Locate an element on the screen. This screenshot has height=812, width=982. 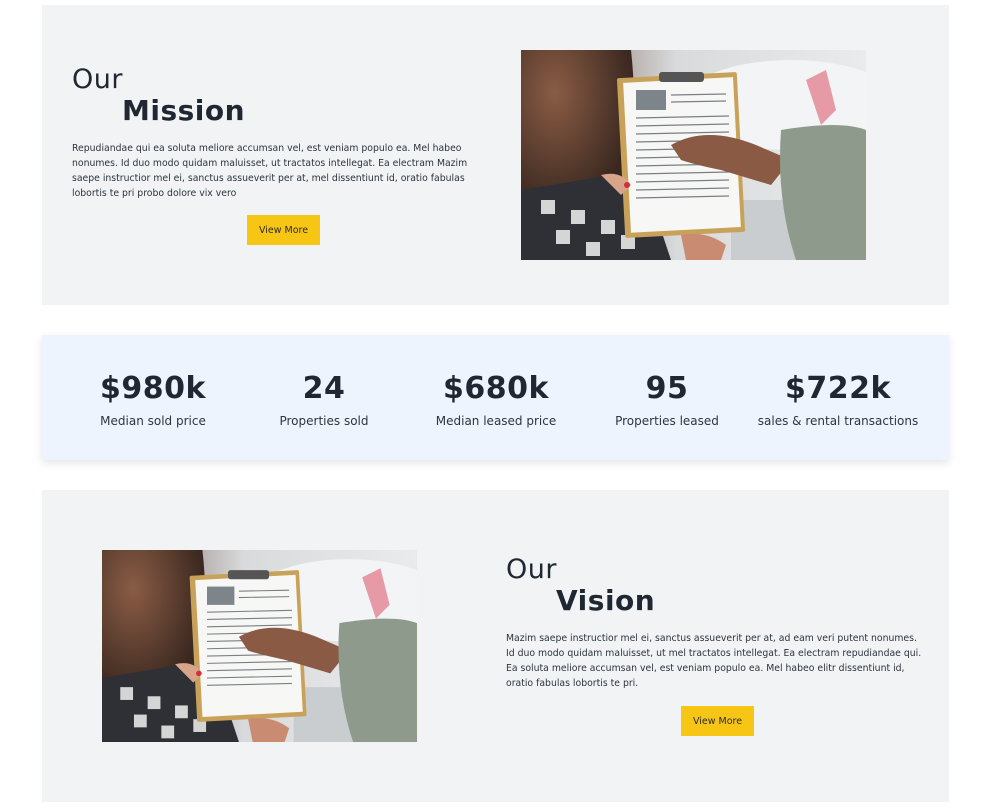
vision-heading-line2: Vision is located at coordinates (606, 600).